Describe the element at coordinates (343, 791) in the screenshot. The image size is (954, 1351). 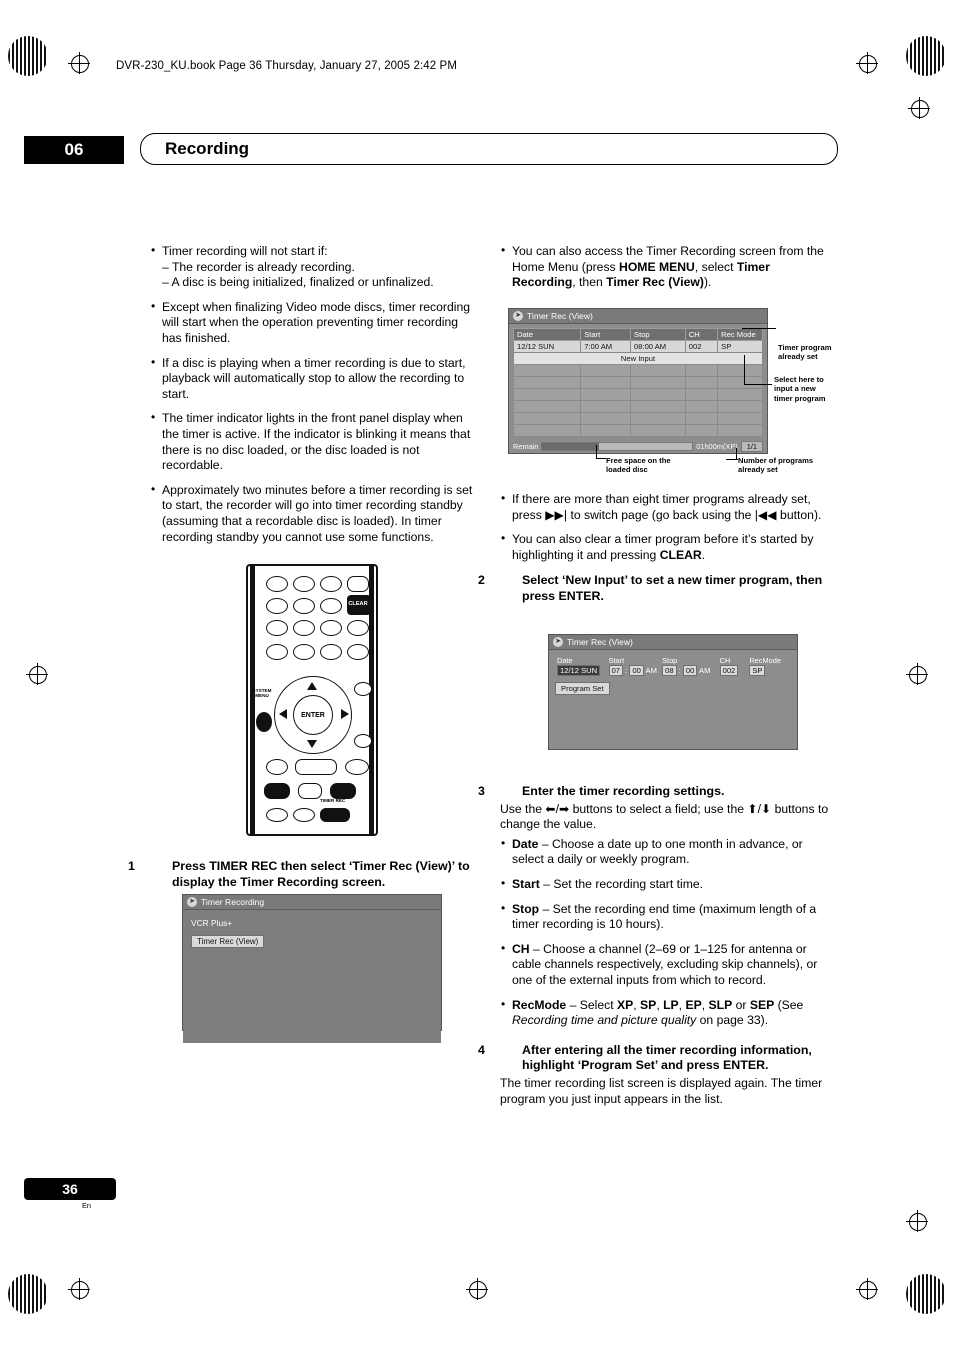
I see `next-button` at that location.